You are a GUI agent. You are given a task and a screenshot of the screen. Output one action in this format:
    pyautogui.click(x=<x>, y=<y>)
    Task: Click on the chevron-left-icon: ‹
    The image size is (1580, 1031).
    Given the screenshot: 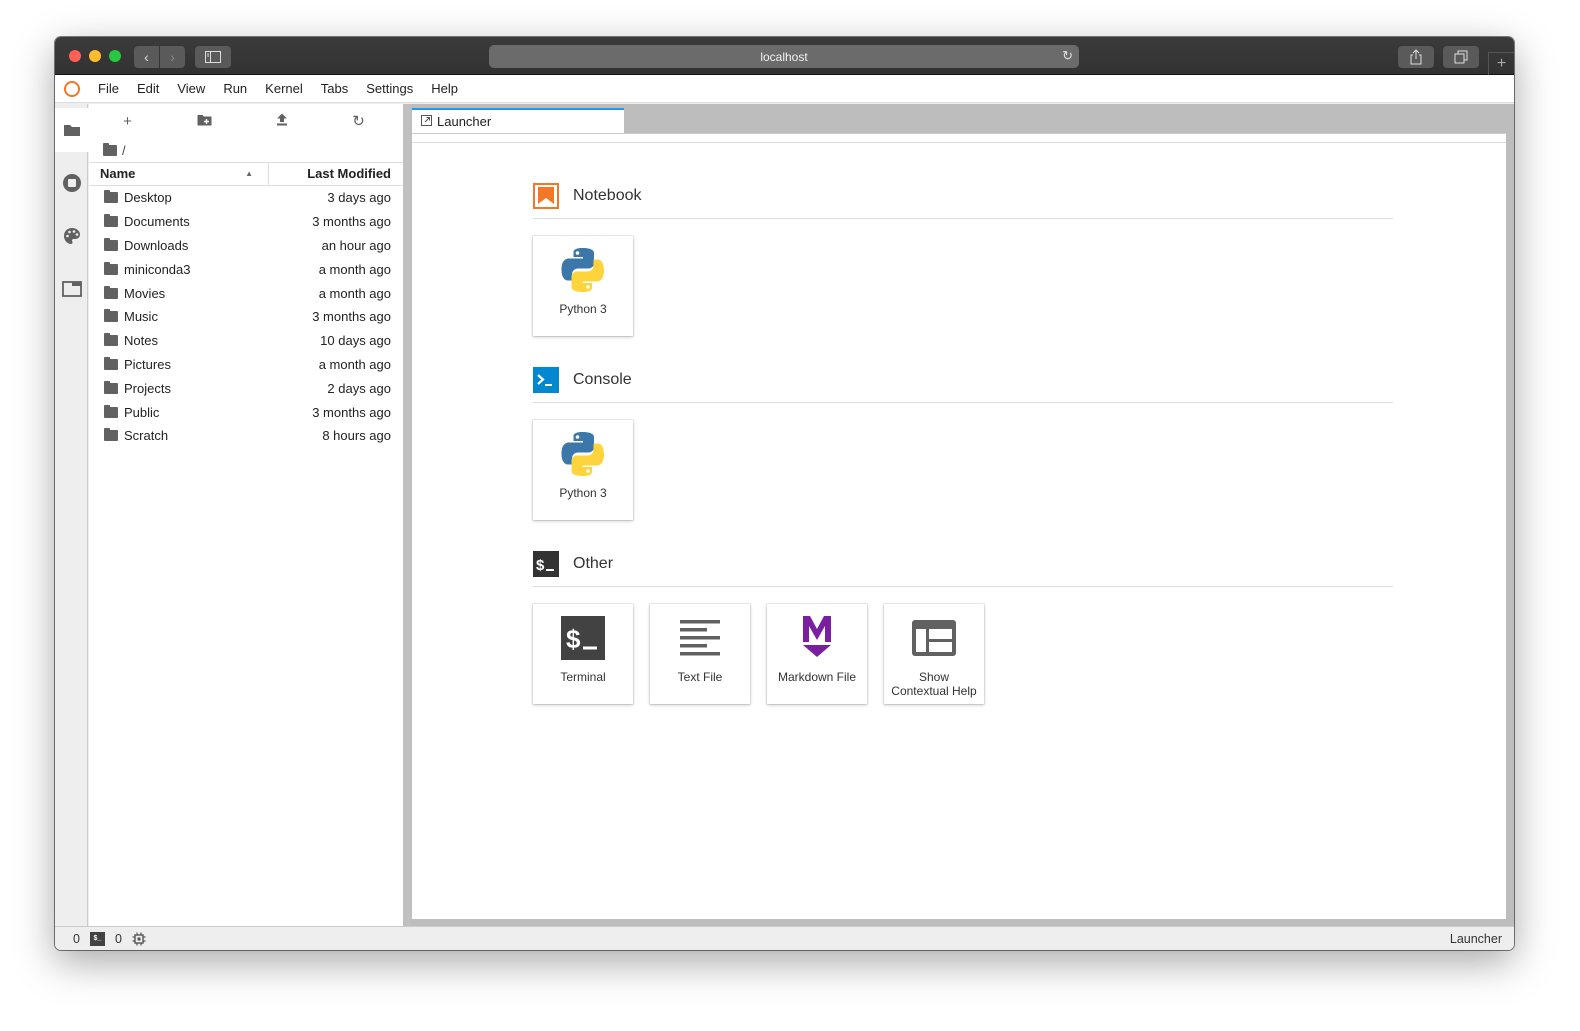 What is the action you would take?
    pyautogui.click(x=146, y=57)
    